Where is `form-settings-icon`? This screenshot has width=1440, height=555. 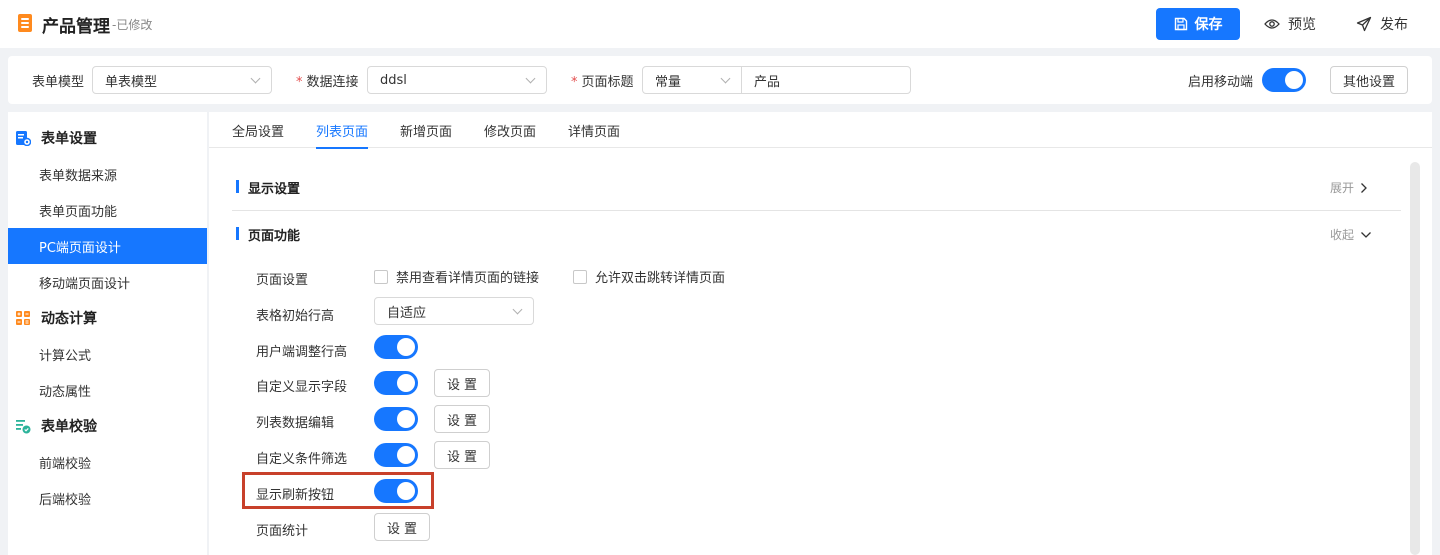 form-settings-icon is located at coordinates (23, 138).